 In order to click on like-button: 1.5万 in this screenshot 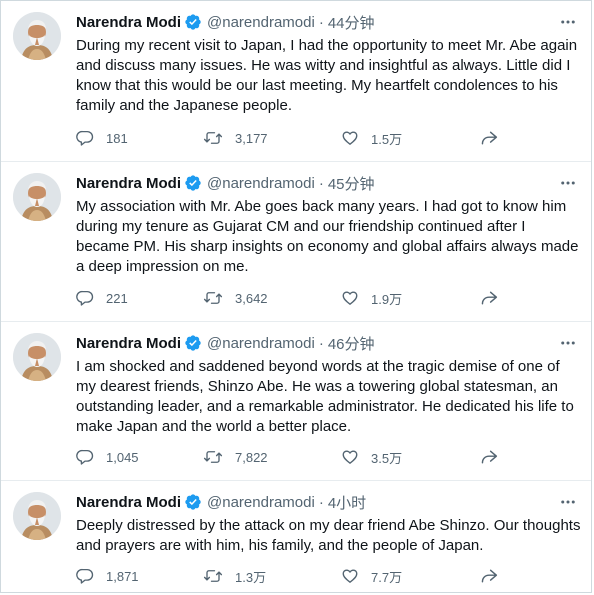, I will do `click(410, 138)`.